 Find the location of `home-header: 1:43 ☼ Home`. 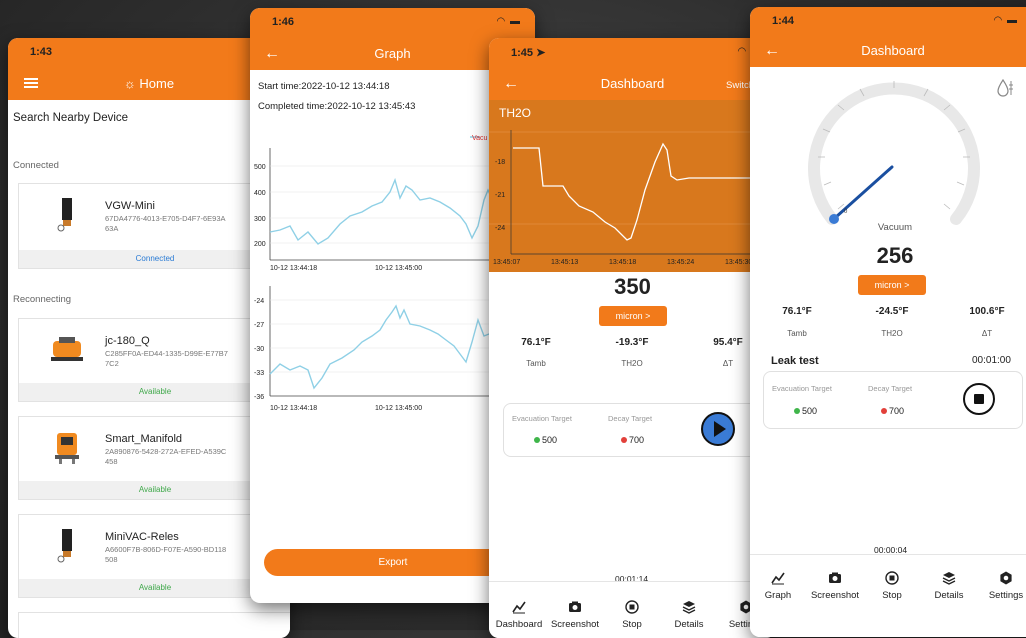

home-header: 1:43 ☼ Home is located at coordinates (149, 69).